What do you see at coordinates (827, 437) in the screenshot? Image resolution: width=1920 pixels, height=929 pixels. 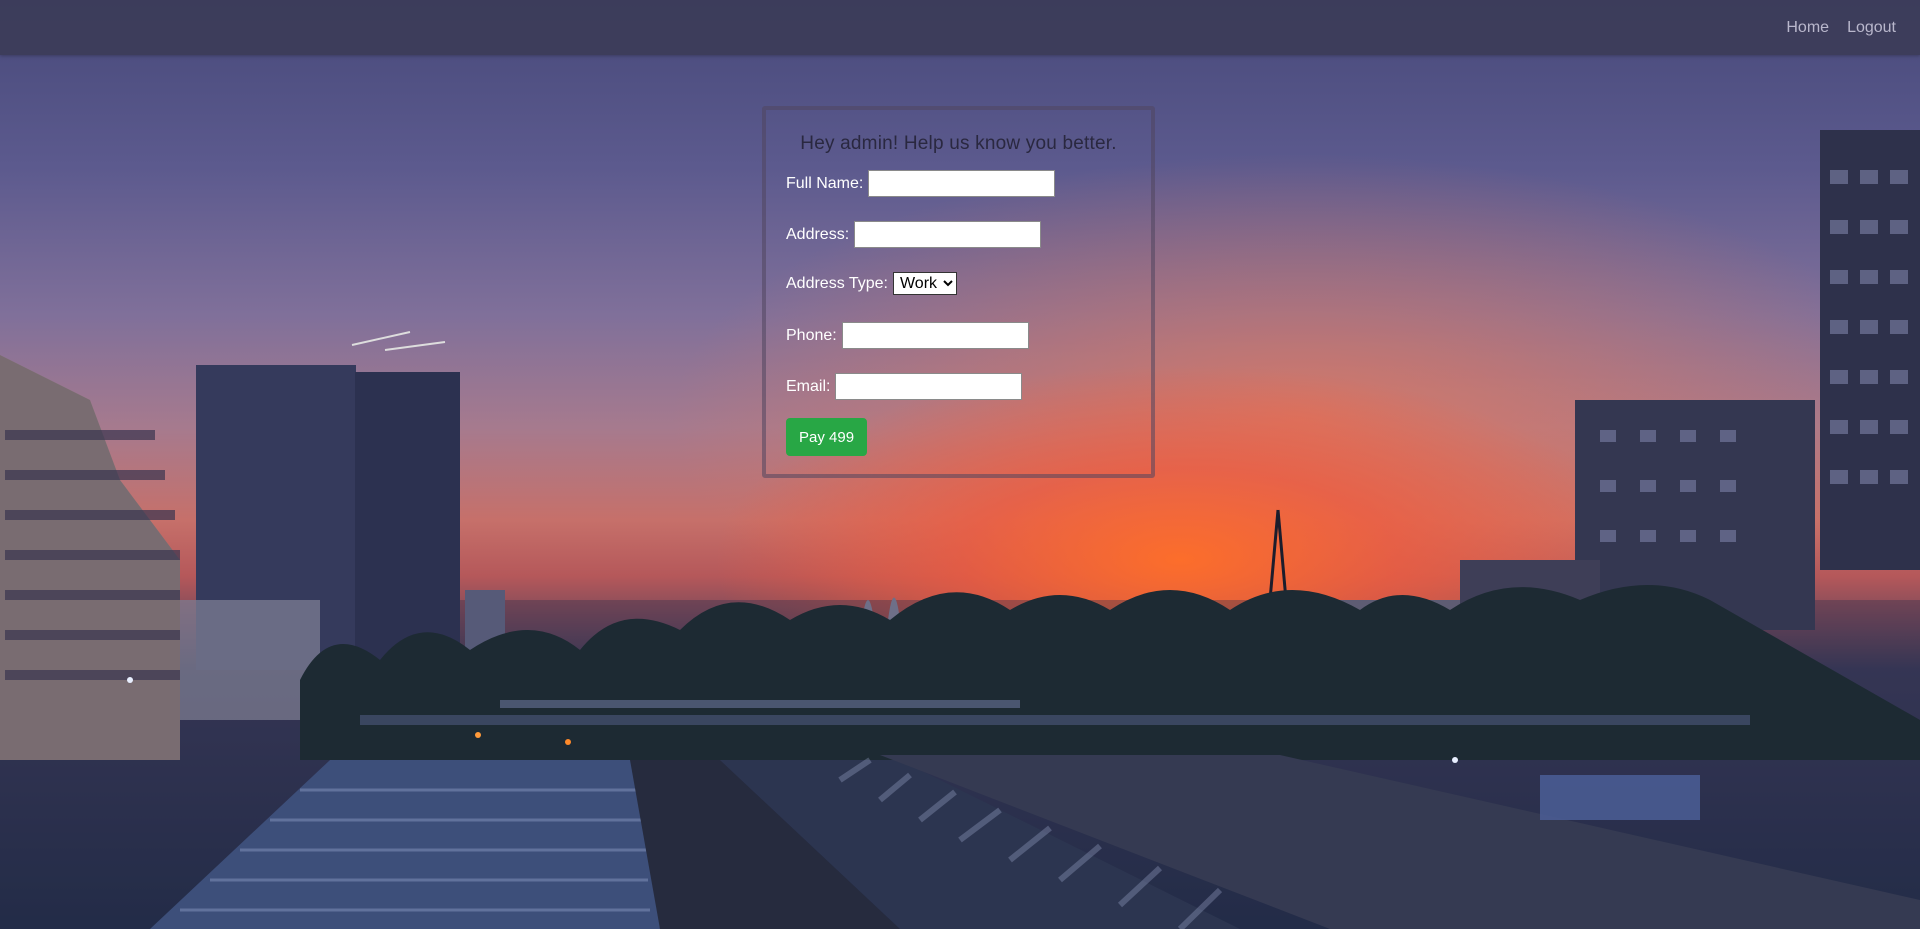 I see `pay-button: Pay 499` at bounding box center [827, 437].